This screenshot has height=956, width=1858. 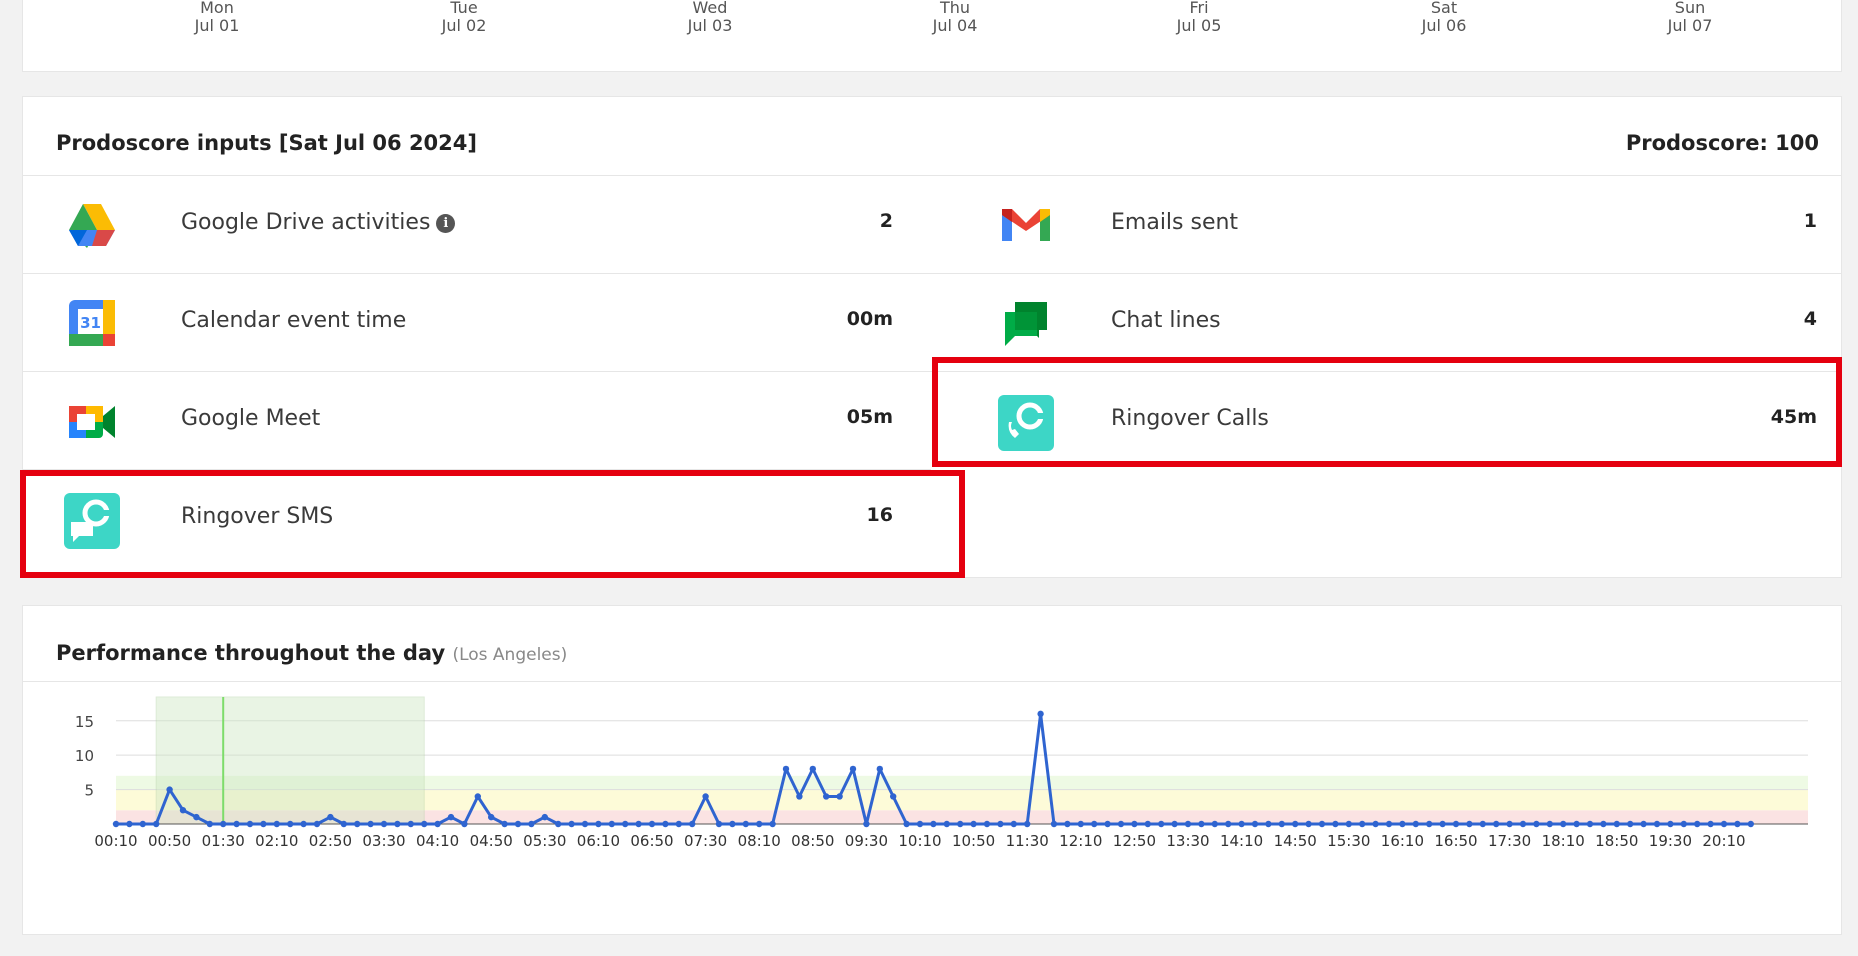 What do you see at coordinates (869, 319) in the screenshot?
I see `metric-value-calendar: 00m` at bounding box center [869, 319].